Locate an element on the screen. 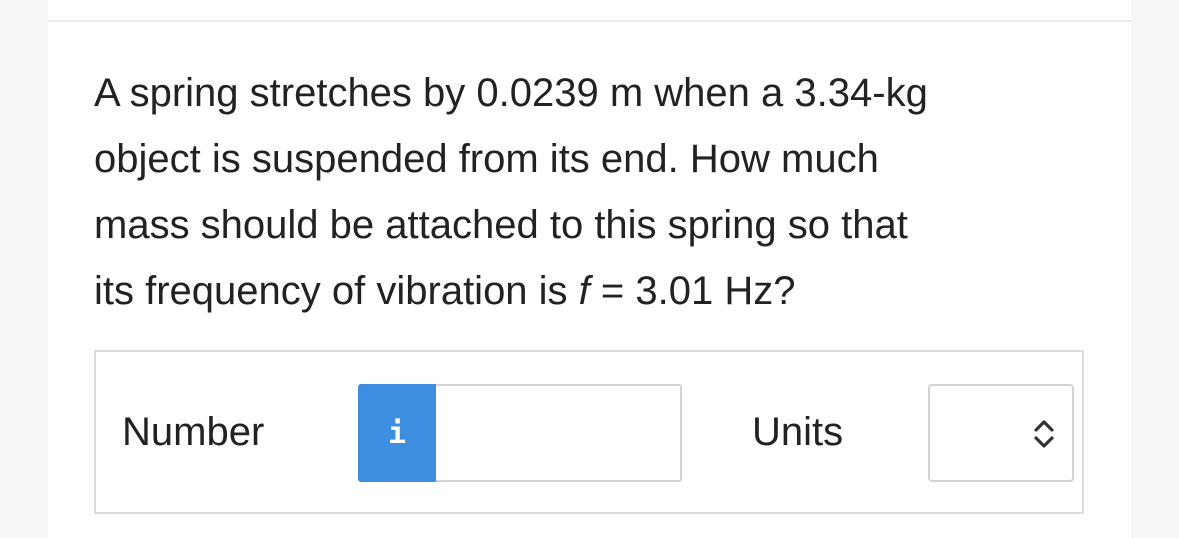  units-select is located at coordinates (1001, 433).